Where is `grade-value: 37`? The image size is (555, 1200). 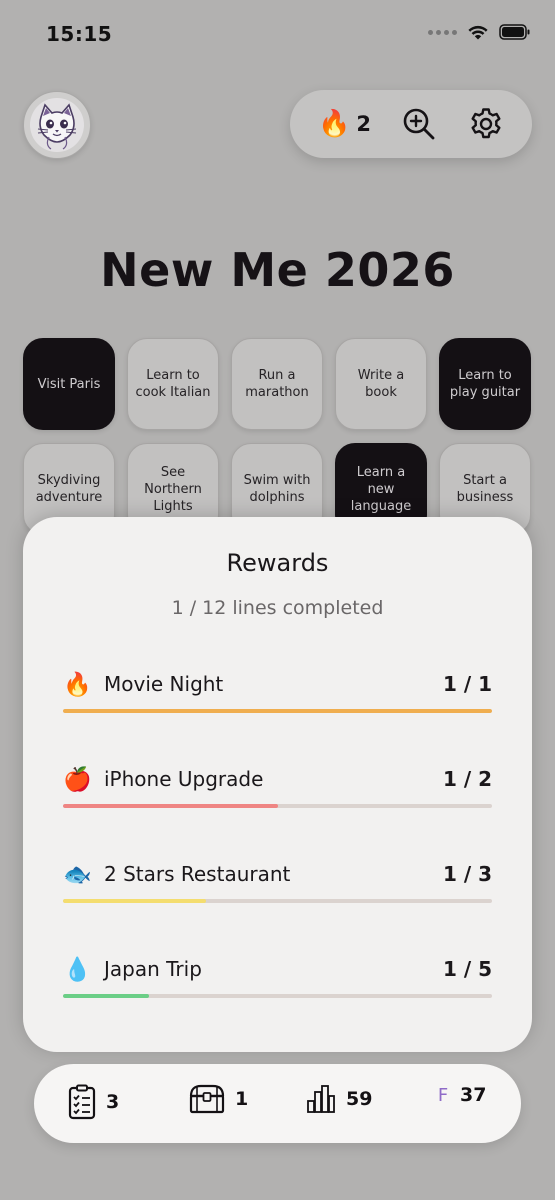 grade-value: 37 is located at coordinates (473, 1095).